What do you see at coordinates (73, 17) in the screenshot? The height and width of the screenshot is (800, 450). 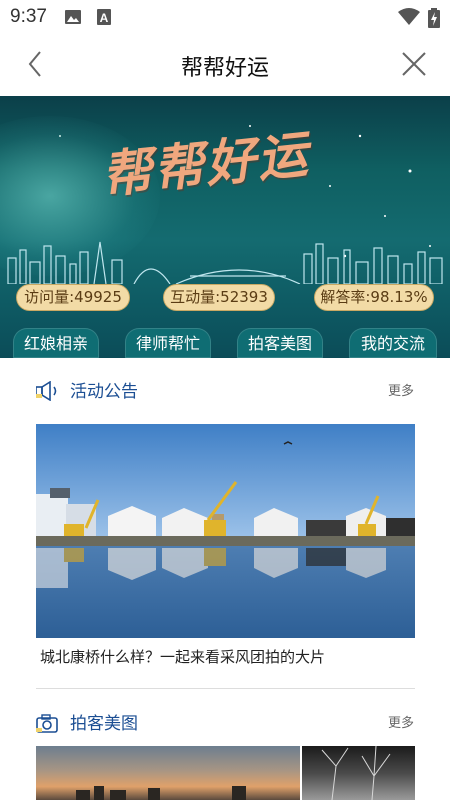 I see `image-icon` at bounding box center [73, 17].